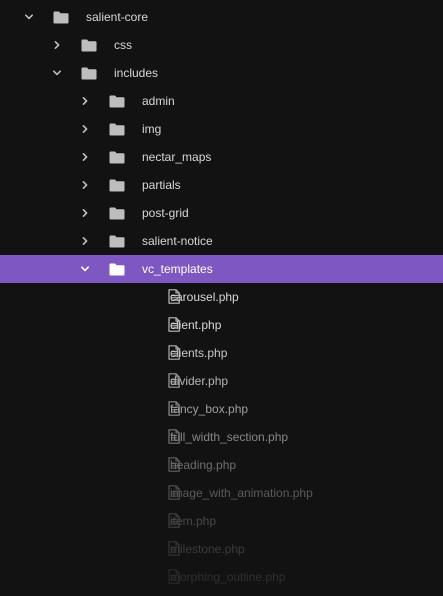 This screenshot has height=596, width=443. What do you see at coordinates (123, 45) in the screenshot?
I see `folder-label: css` at bounding box center [123, 45].